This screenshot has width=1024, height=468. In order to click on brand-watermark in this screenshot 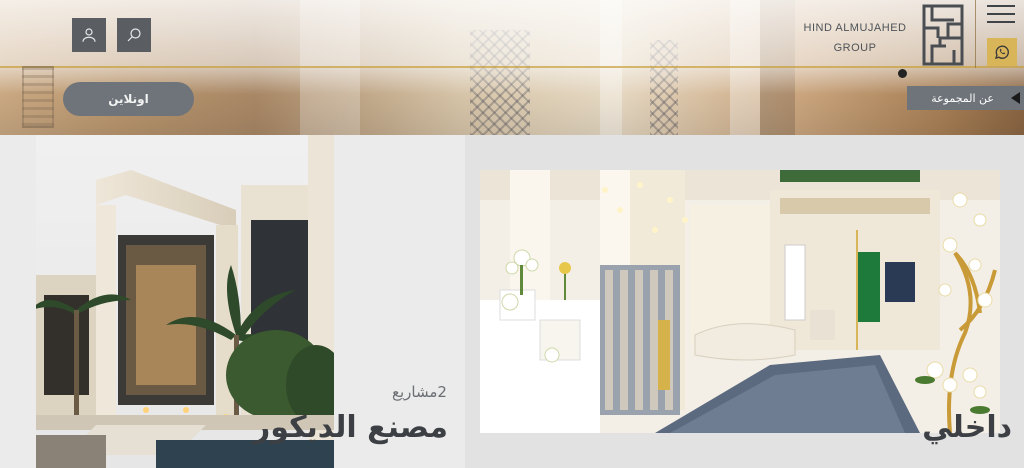, I will do `click(38, 97)`.